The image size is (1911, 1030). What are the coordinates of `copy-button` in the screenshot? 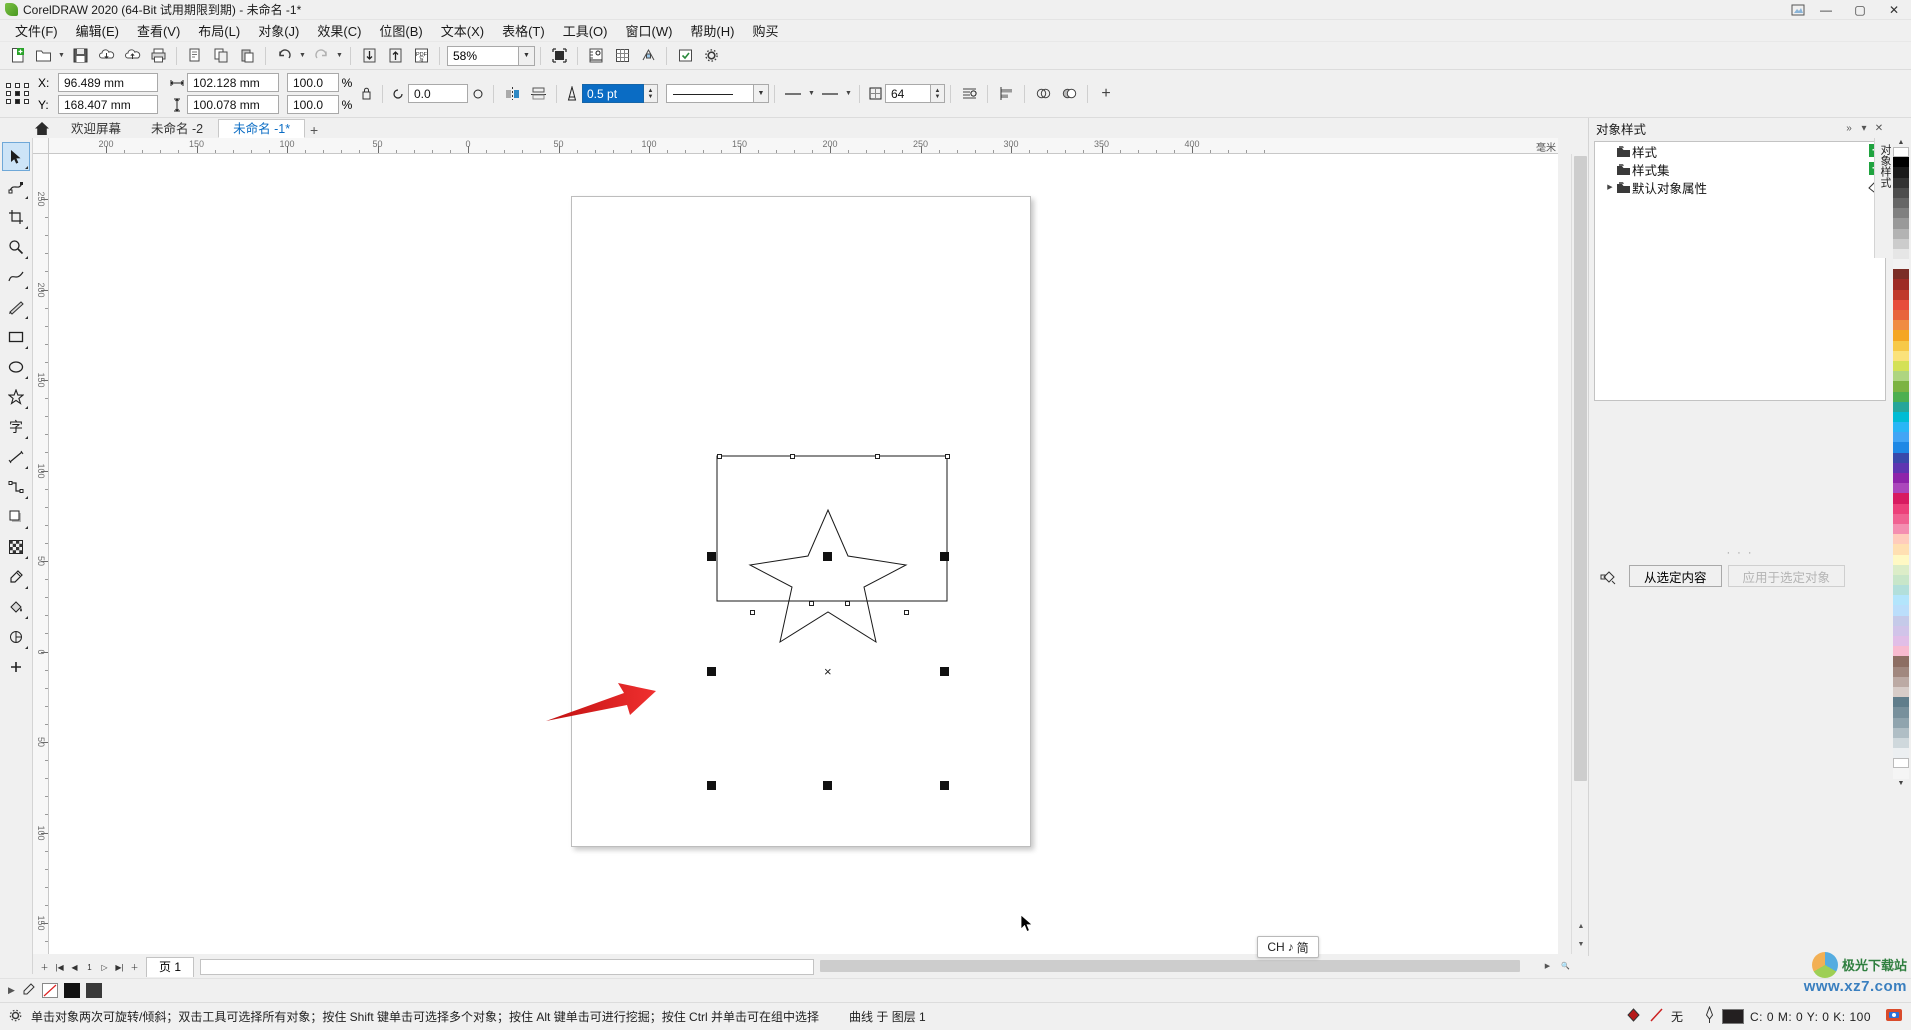 It's located at (221, 56).